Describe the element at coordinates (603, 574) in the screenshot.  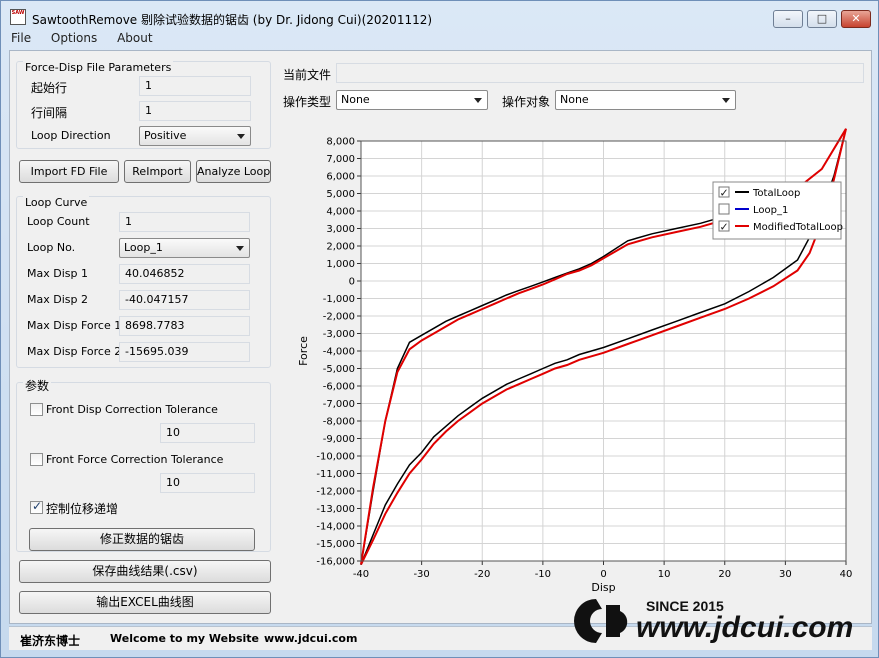
I see `x-tick-label: 0` at that location.